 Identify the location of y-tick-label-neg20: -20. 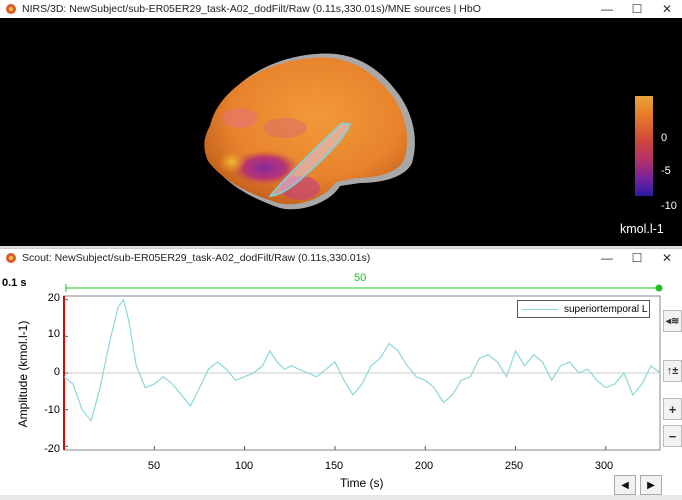
(52, 449).